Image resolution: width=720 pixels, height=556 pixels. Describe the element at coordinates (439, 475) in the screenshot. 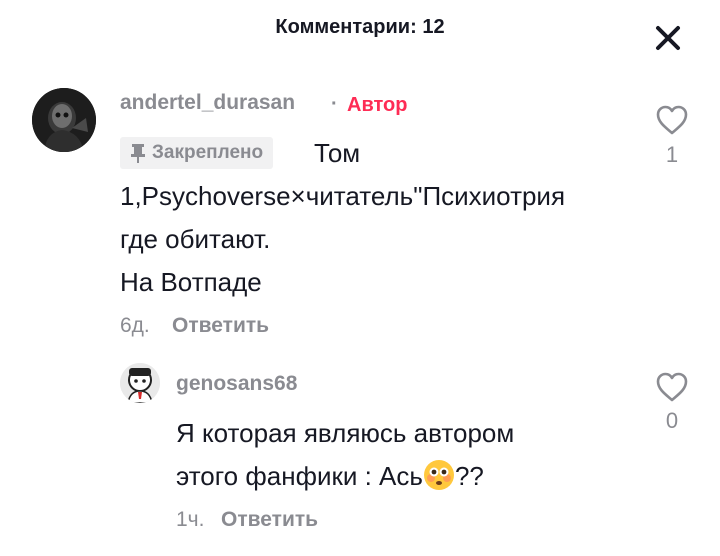

I see `flushed-face-emoji` at that location.